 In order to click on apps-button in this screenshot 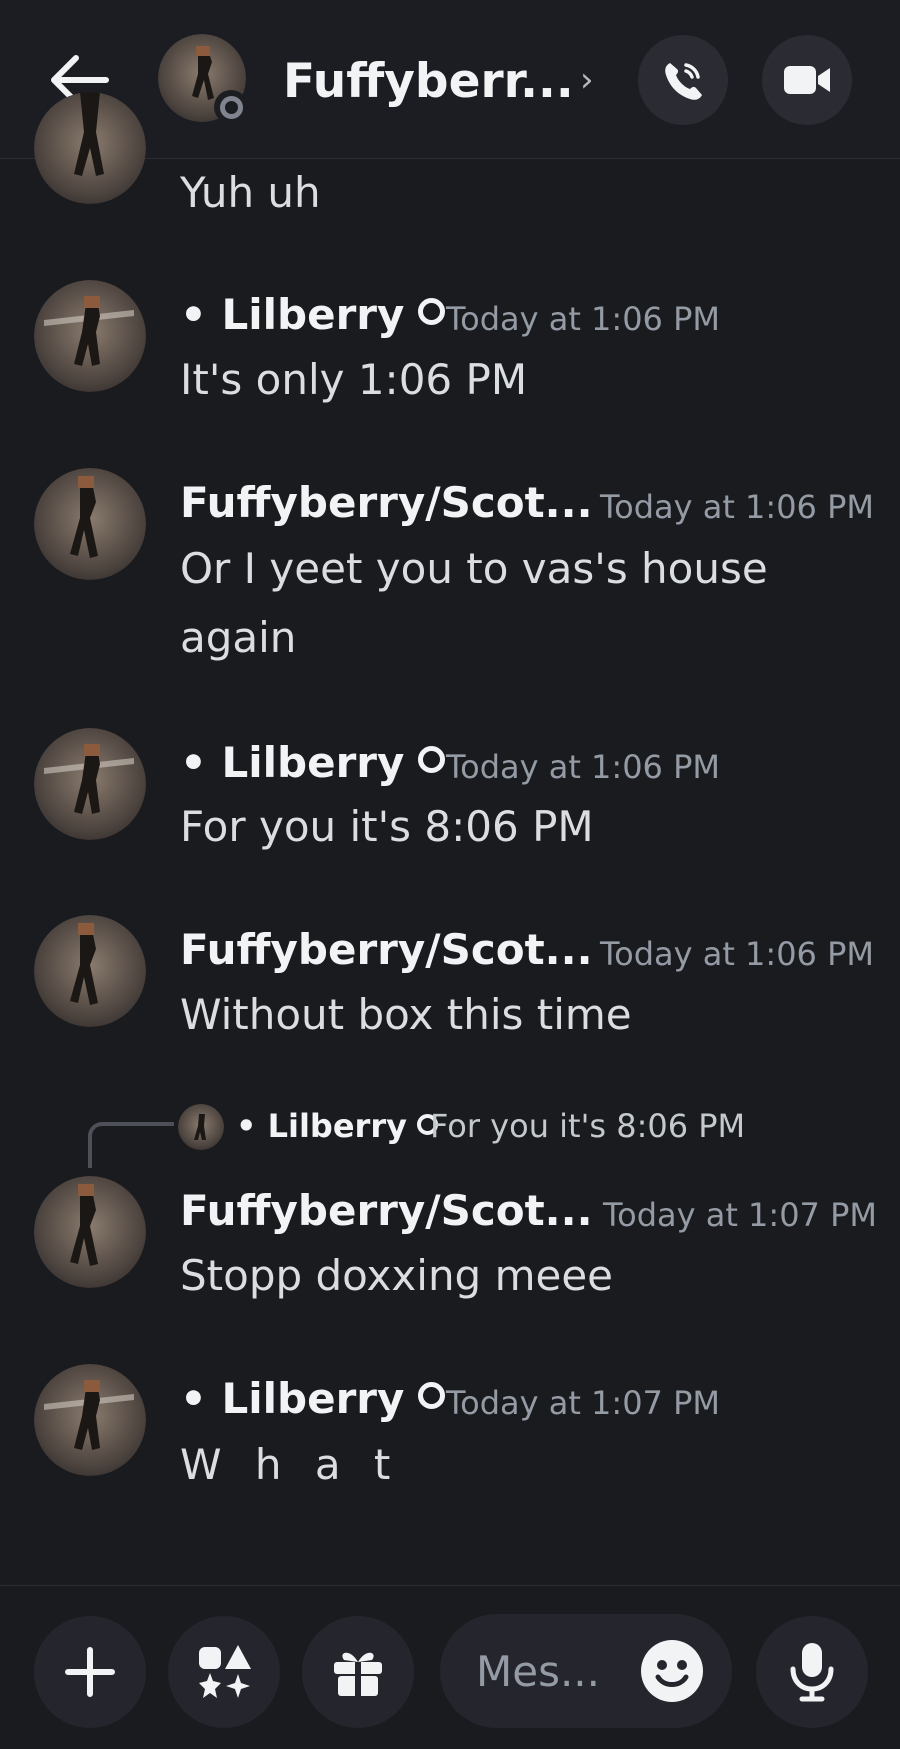, I will do `click(224, 1672)`.